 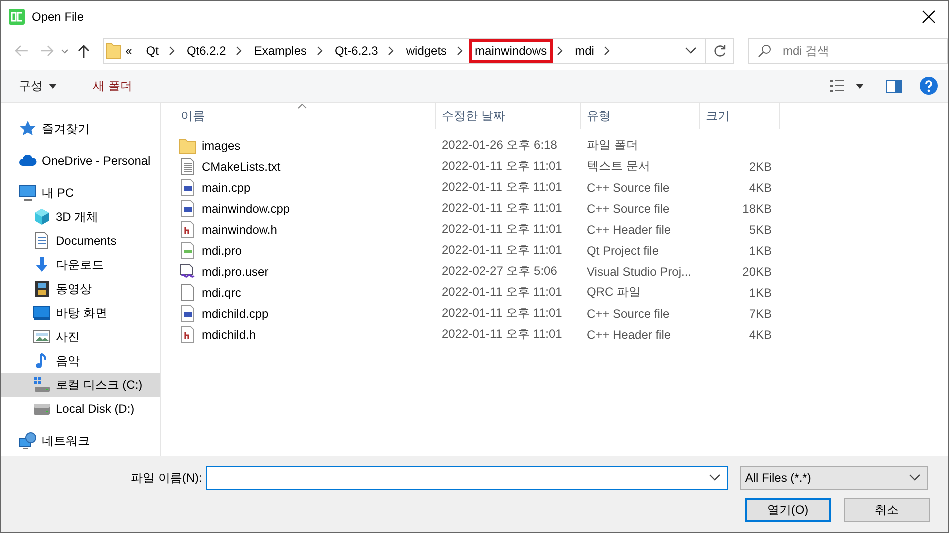 What do you see at coordinates (760, 167) in the screenshot?
I see `size-cell-text: 2KB` at bounding box center [760, 167].